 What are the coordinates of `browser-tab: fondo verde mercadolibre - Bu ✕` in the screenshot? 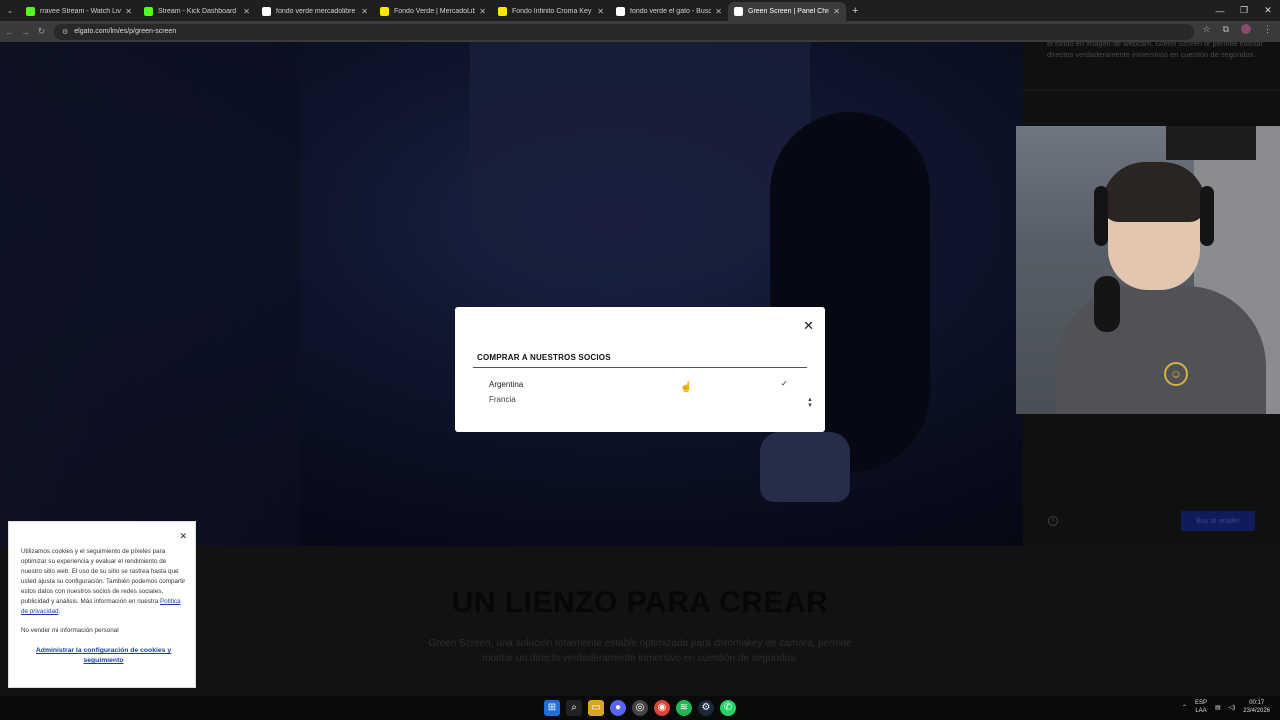 It's located at (315, 11).